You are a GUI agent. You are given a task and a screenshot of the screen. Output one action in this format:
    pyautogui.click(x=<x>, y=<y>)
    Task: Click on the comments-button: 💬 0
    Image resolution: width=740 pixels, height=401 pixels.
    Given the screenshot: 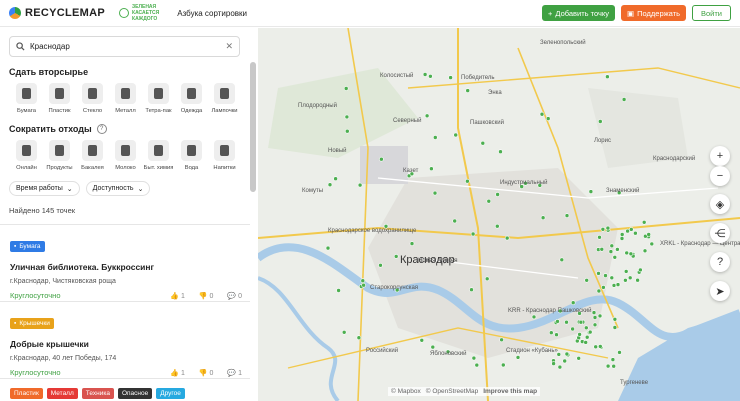 What is the action you would take?
    pyautogui.click(x=234, y=296)
    